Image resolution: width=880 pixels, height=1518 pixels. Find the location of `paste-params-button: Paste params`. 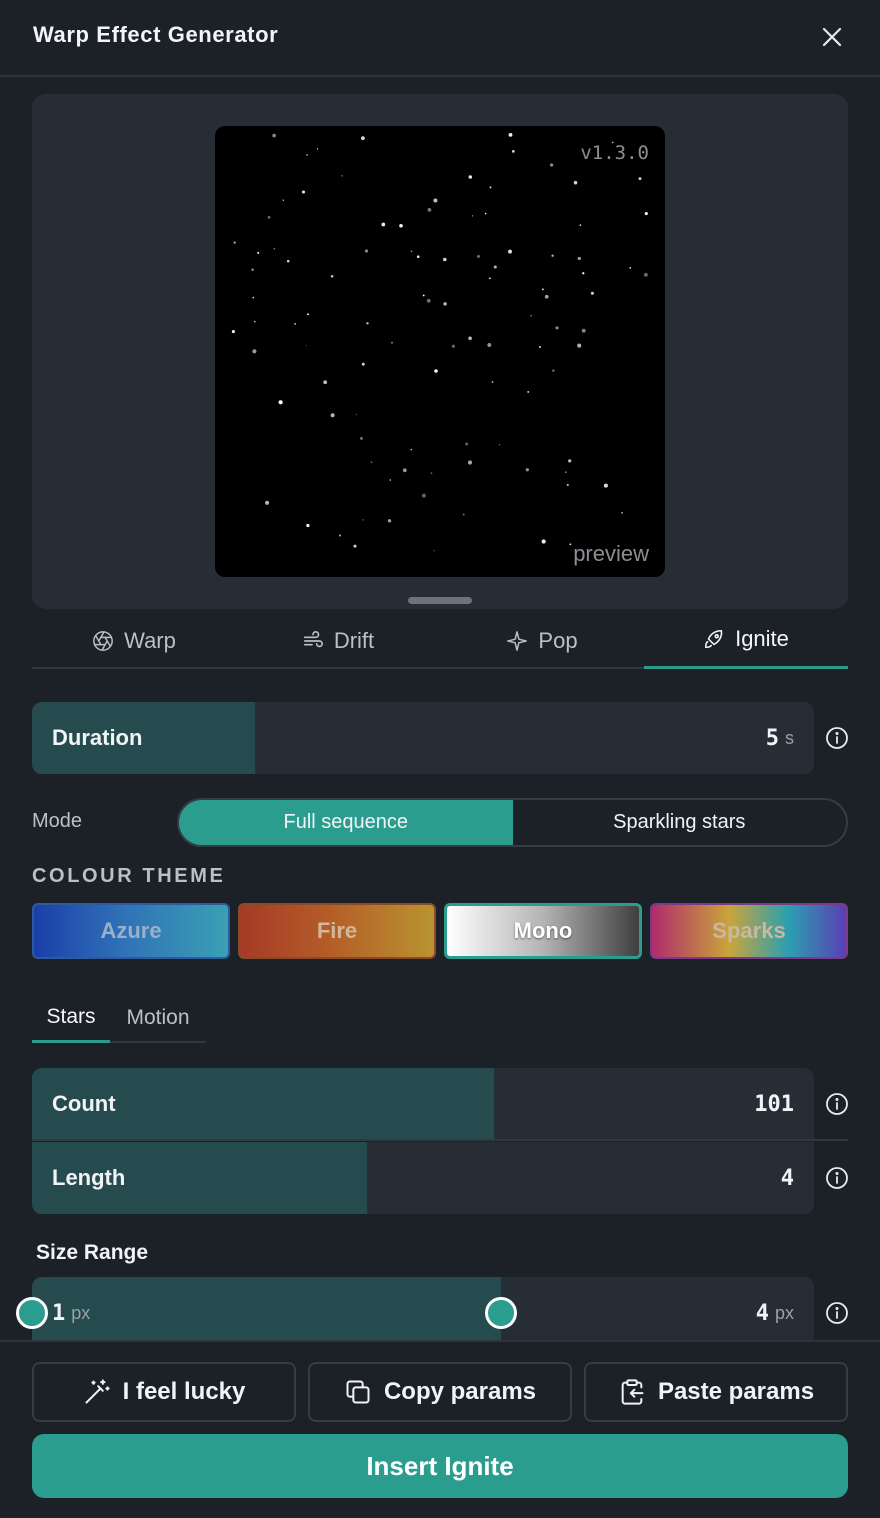

paste-params-button: Paste params is located at coordinates (716, 1392).